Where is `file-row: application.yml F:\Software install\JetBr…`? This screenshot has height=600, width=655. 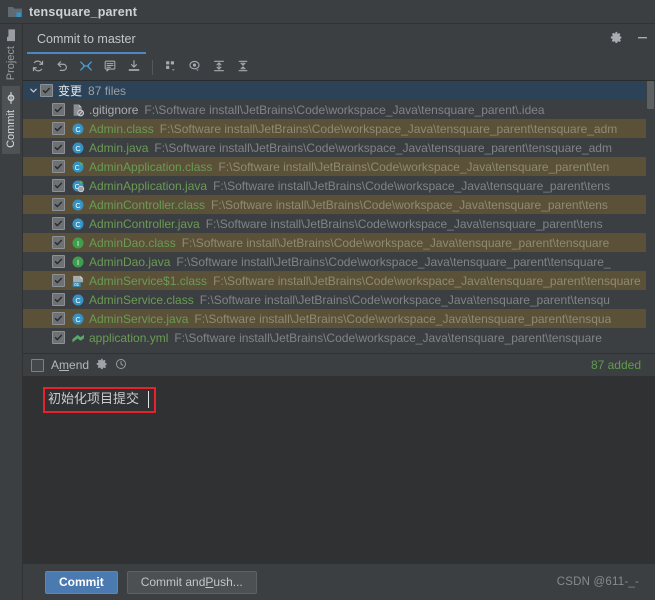
file-row: application.yml F:\Software install\JetBr… is located at coordinates (339, 337).